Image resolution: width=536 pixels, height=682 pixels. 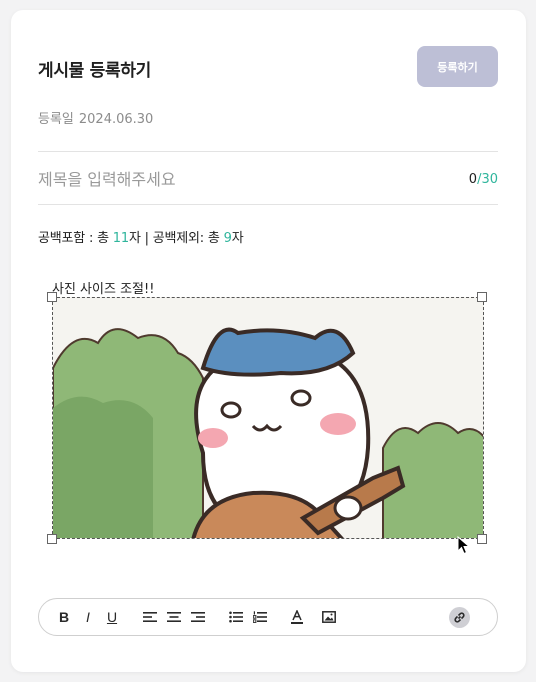 I want to click on without-spaces-unit: 자, so click(x=237, y=238).